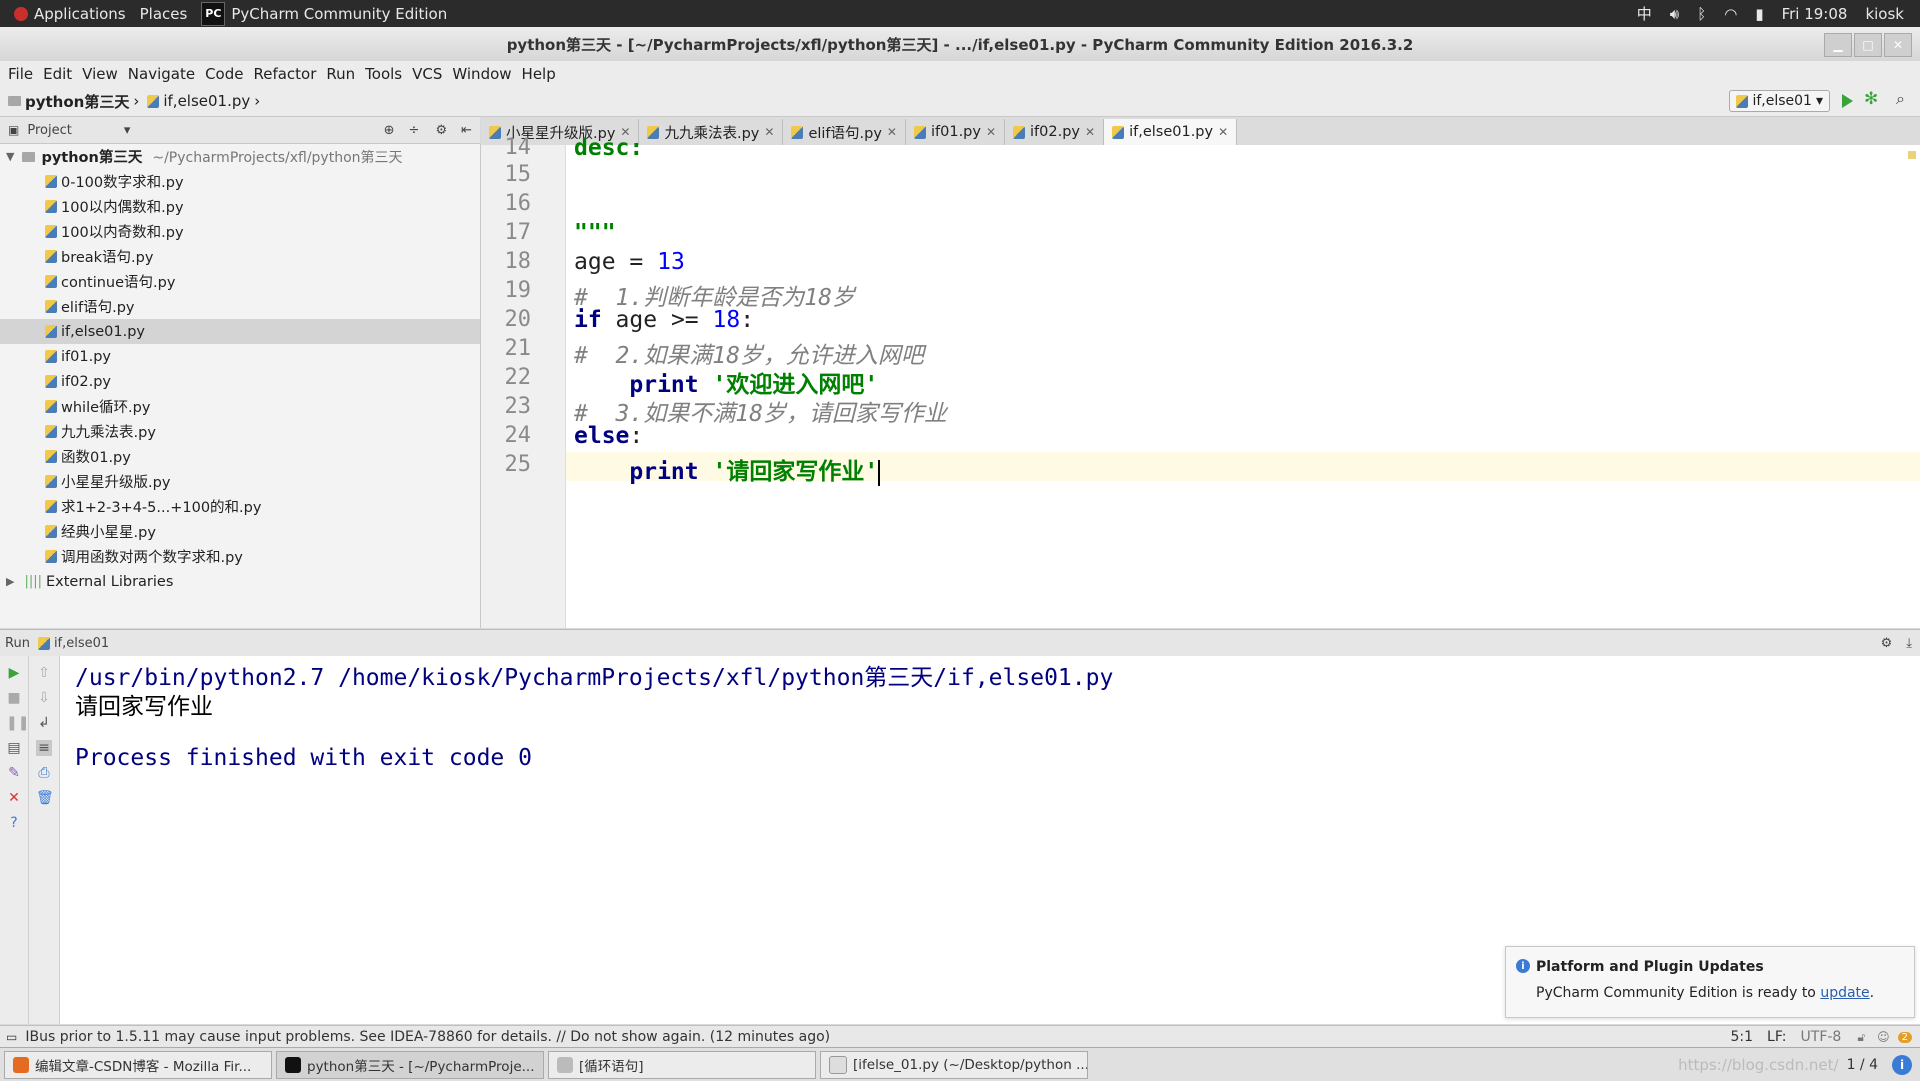 The height and width of the screenshot is (1081, 1920). I want to click on pin-tab-icon: ✎, so click(14, 773).